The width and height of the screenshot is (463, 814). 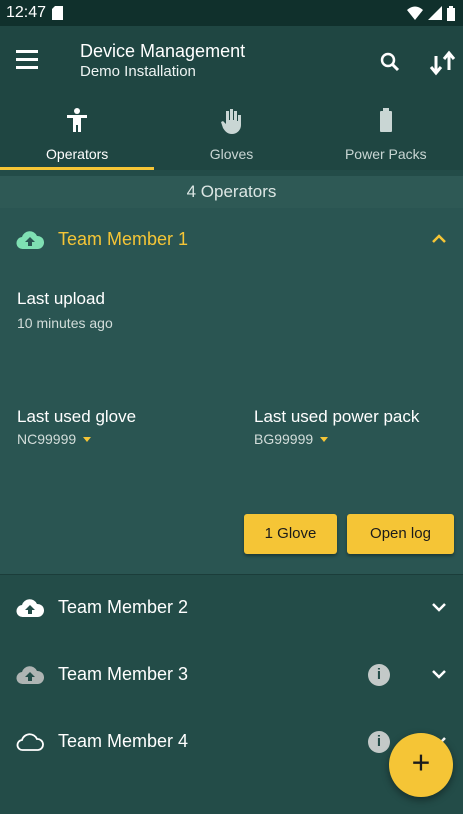 I want to click on divider, so click(x=231, y=574).